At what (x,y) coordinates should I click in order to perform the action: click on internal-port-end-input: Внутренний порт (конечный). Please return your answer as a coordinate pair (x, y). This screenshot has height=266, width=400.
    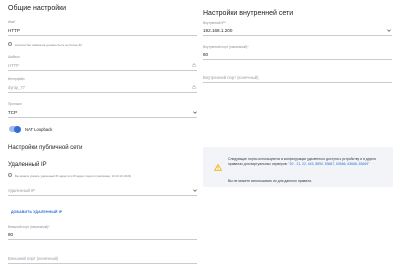
    Looking at the image, I should click on (231, 77).